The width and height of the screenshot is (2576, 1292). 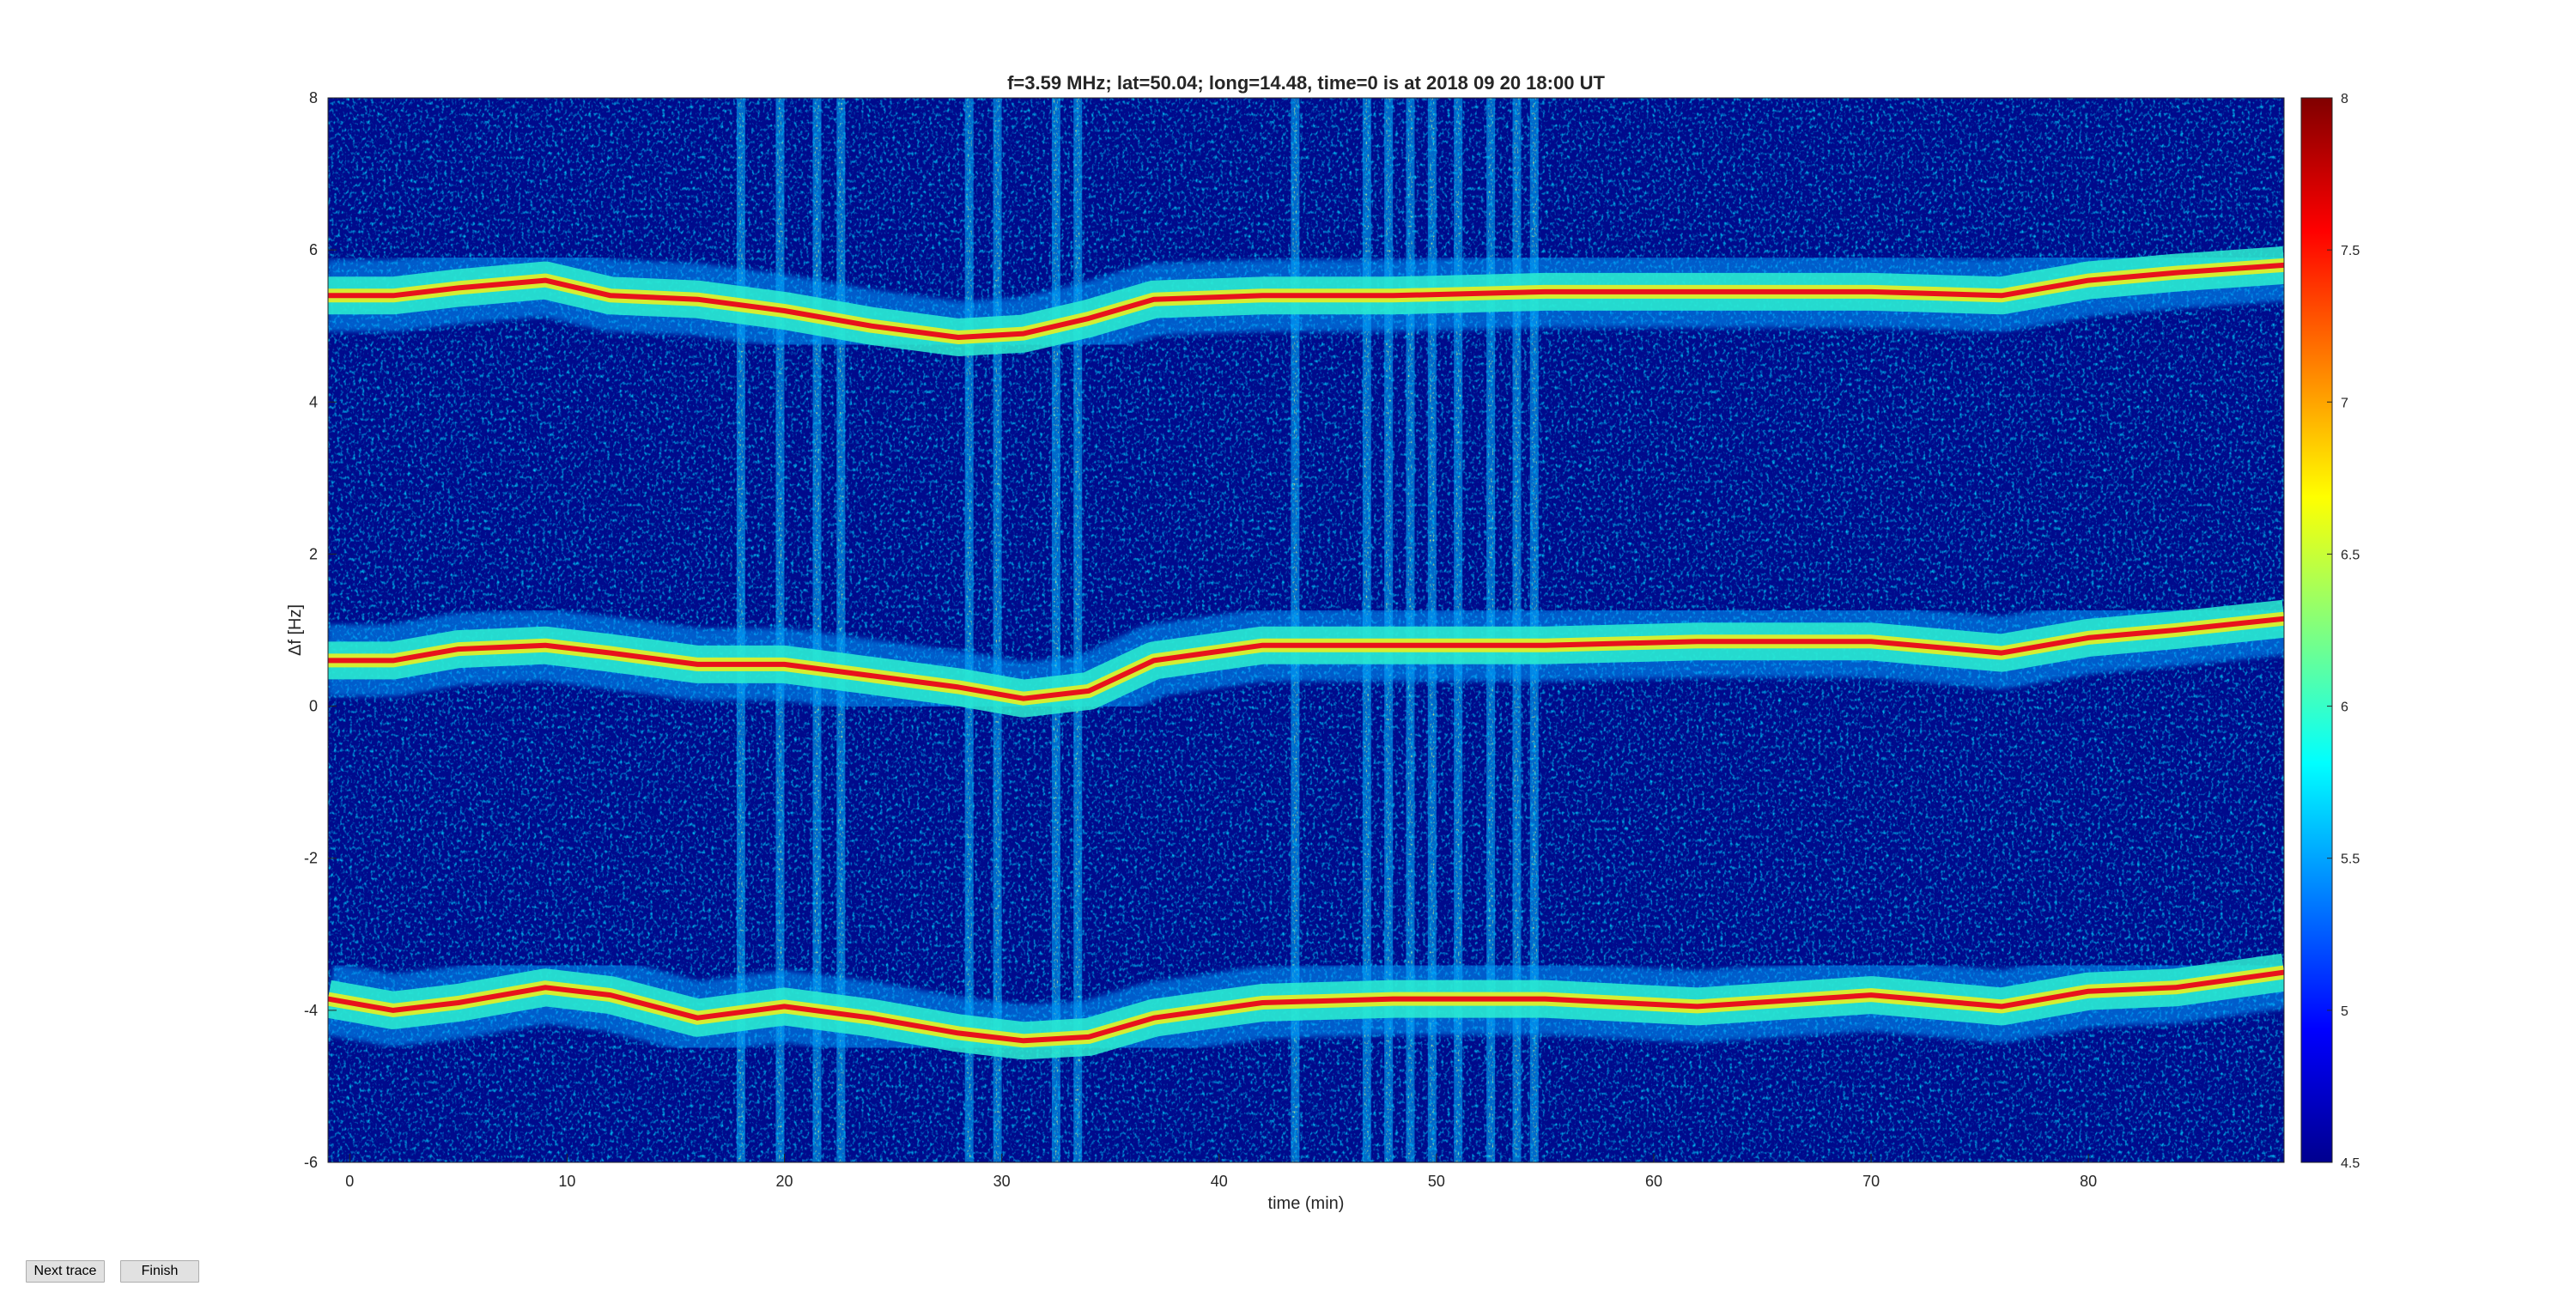 What do you see at coordinates (311, 858) in the screenshot?
I see `y-tick-label: -2` at bounding box center [311, 858].